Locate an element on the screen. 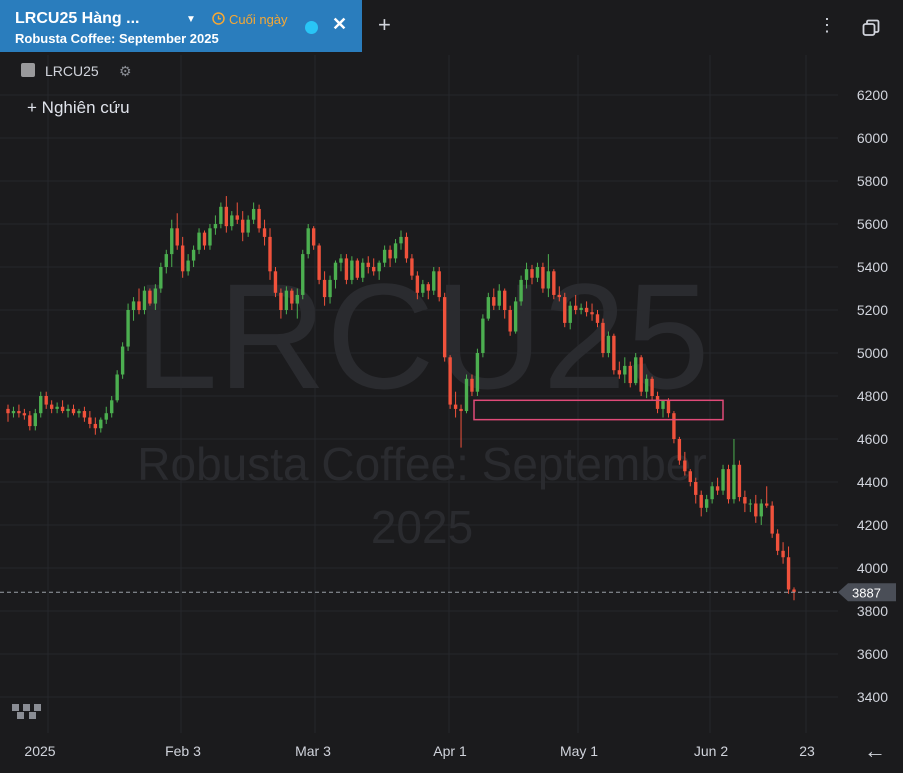  price-tick-label: 5600 is located at coordinates (872, 224).